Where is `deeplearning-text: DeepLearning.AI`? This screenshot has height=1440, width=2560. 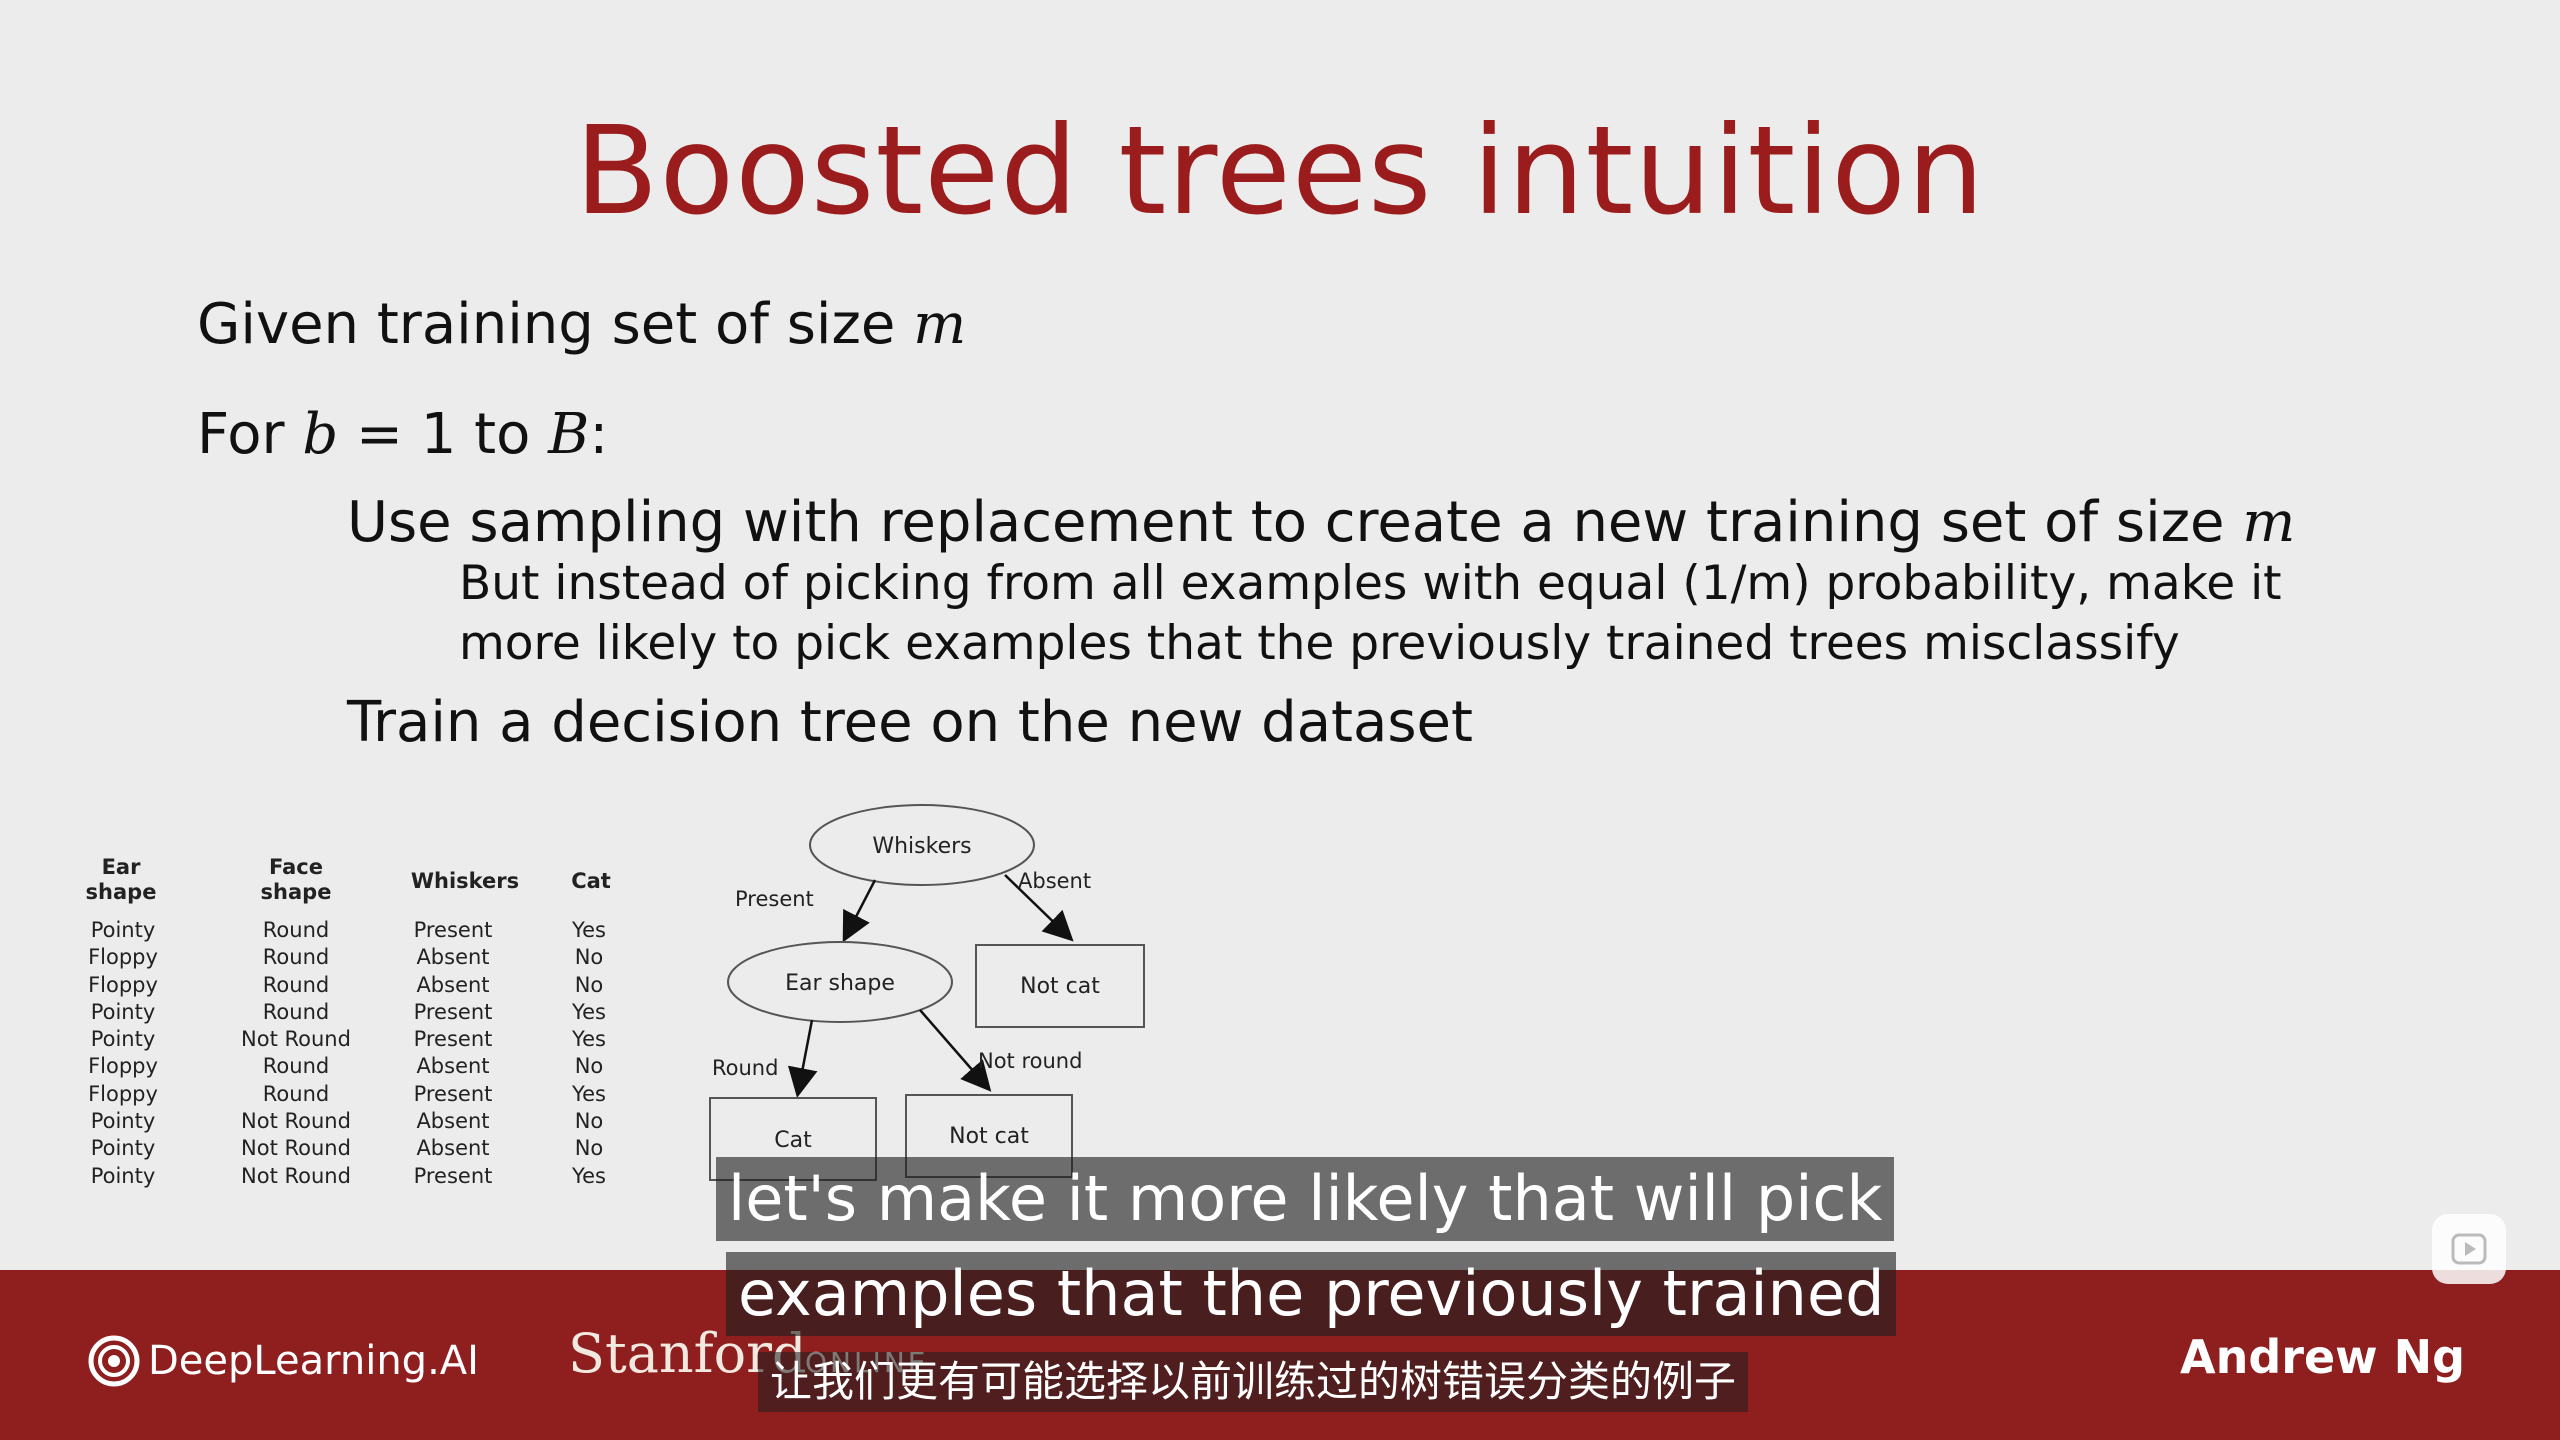 deeplearning-text: DeepLearning.AI is located at coordinates (313, 1361).